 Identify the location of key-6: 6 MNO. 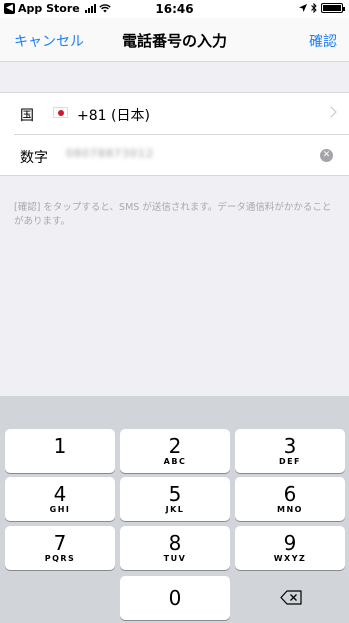
(290, 499).